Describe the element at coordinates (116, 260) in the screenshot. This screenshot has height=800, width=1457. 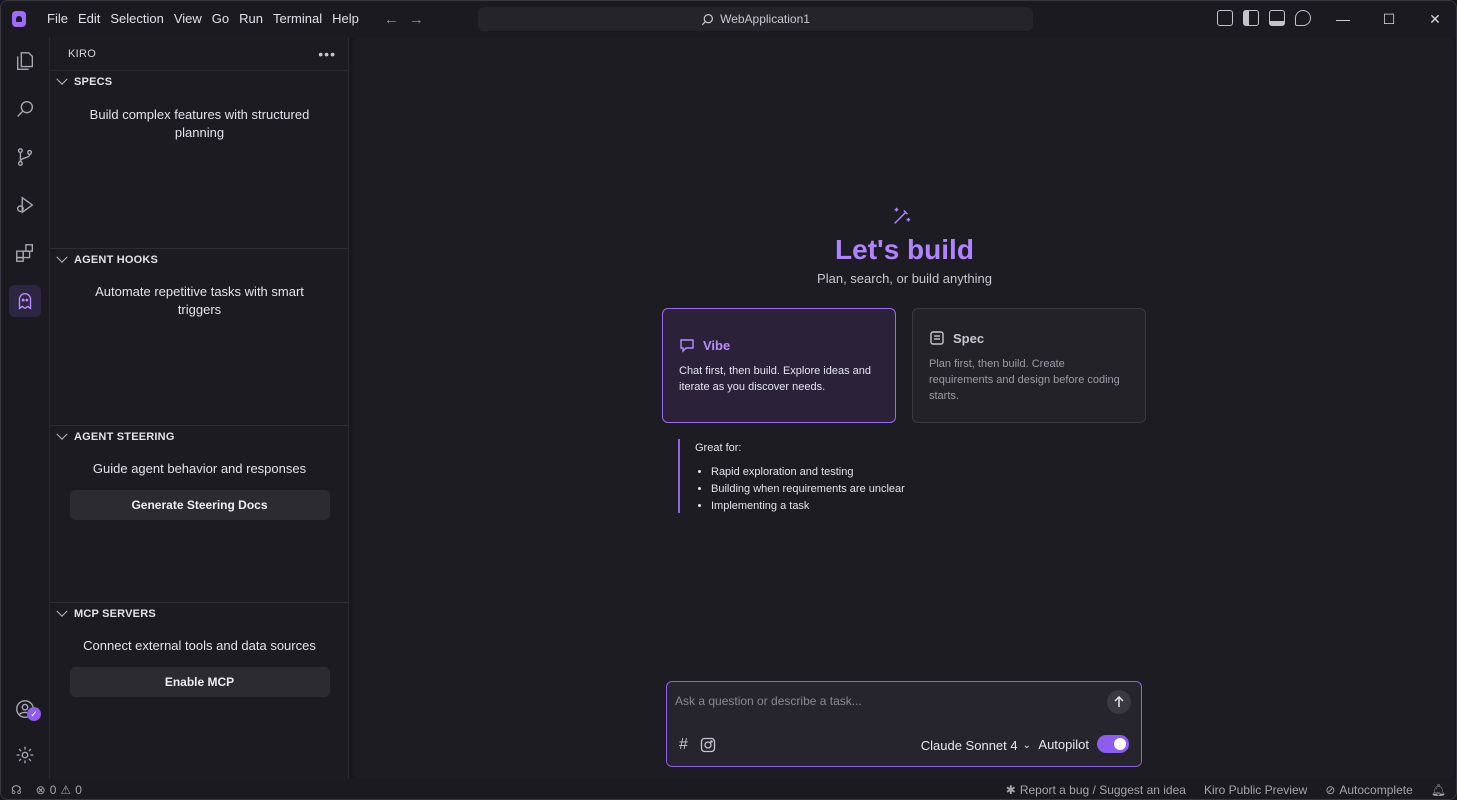
I see `section-title: AGENT HOOKS` at that location.